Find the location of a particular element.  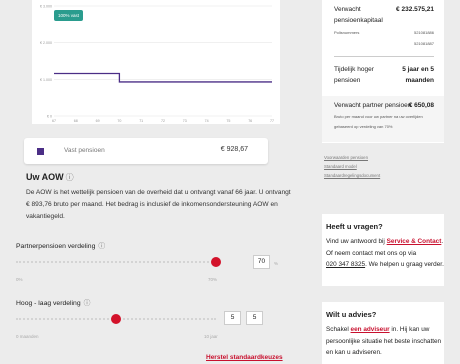

hooglaag-slider-min: 0 maanden is located at coordinates (27, 336).